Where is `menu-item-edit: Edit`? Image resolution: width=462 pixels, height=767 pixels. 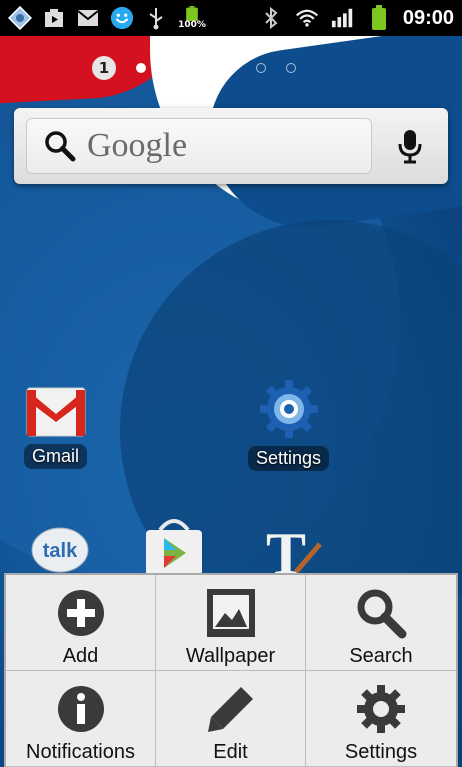 menu-item-edit: Edit is located at coordinates (231, 719).